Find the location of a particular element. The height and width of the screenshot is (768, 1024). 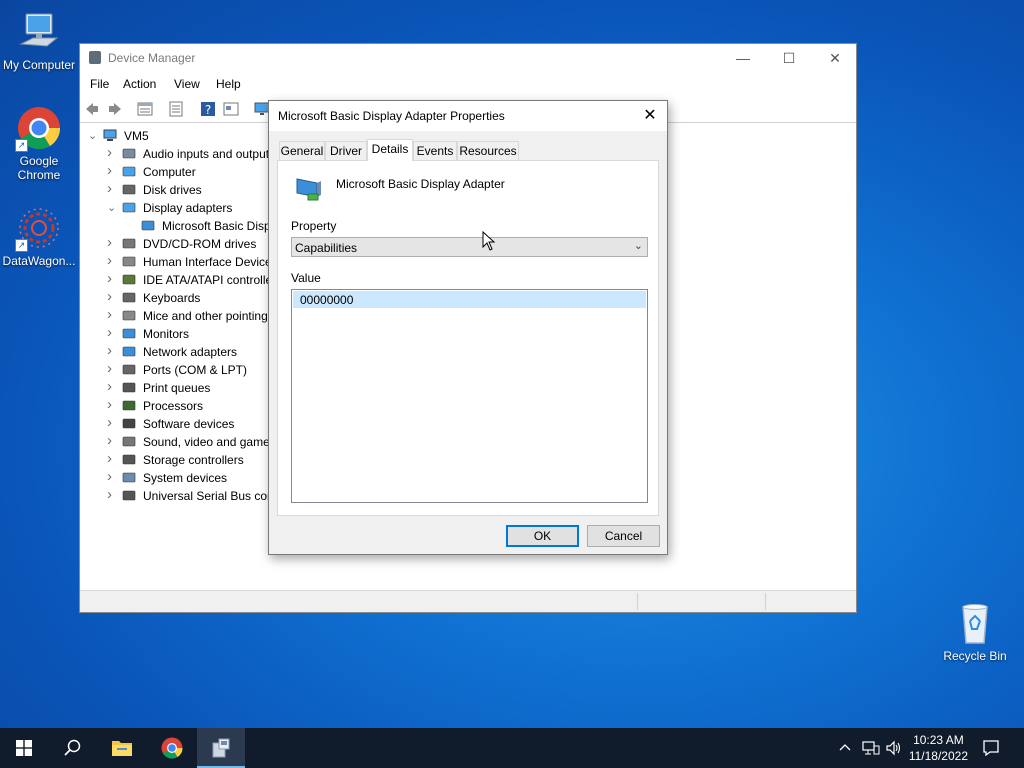

list-view-icon is located at coordinates (176, 109).